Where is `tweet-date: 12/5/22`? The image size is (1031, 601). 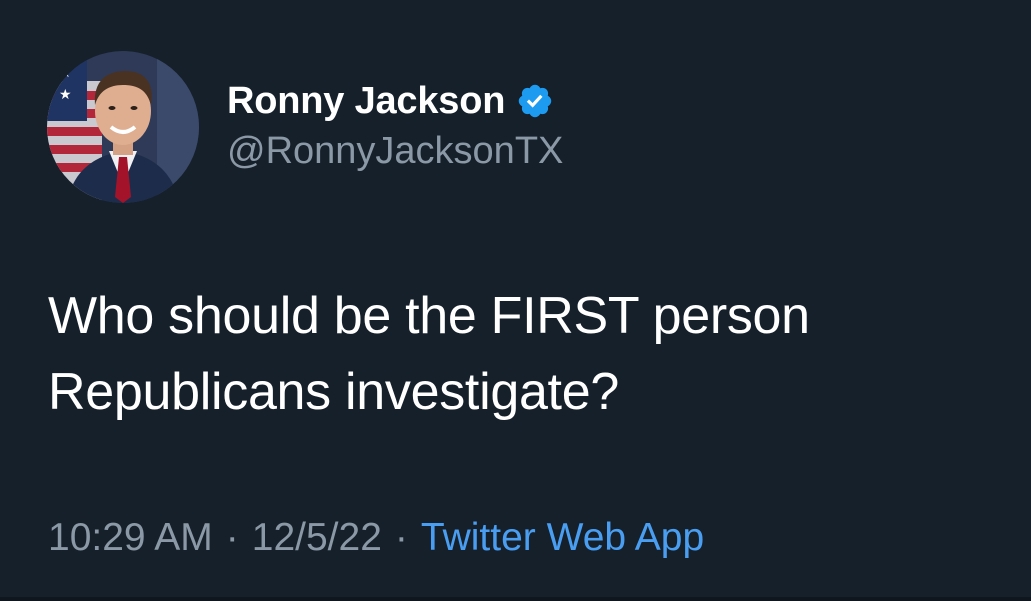
tweet-date: 12/5/22 is located at coordinates (317, 538).